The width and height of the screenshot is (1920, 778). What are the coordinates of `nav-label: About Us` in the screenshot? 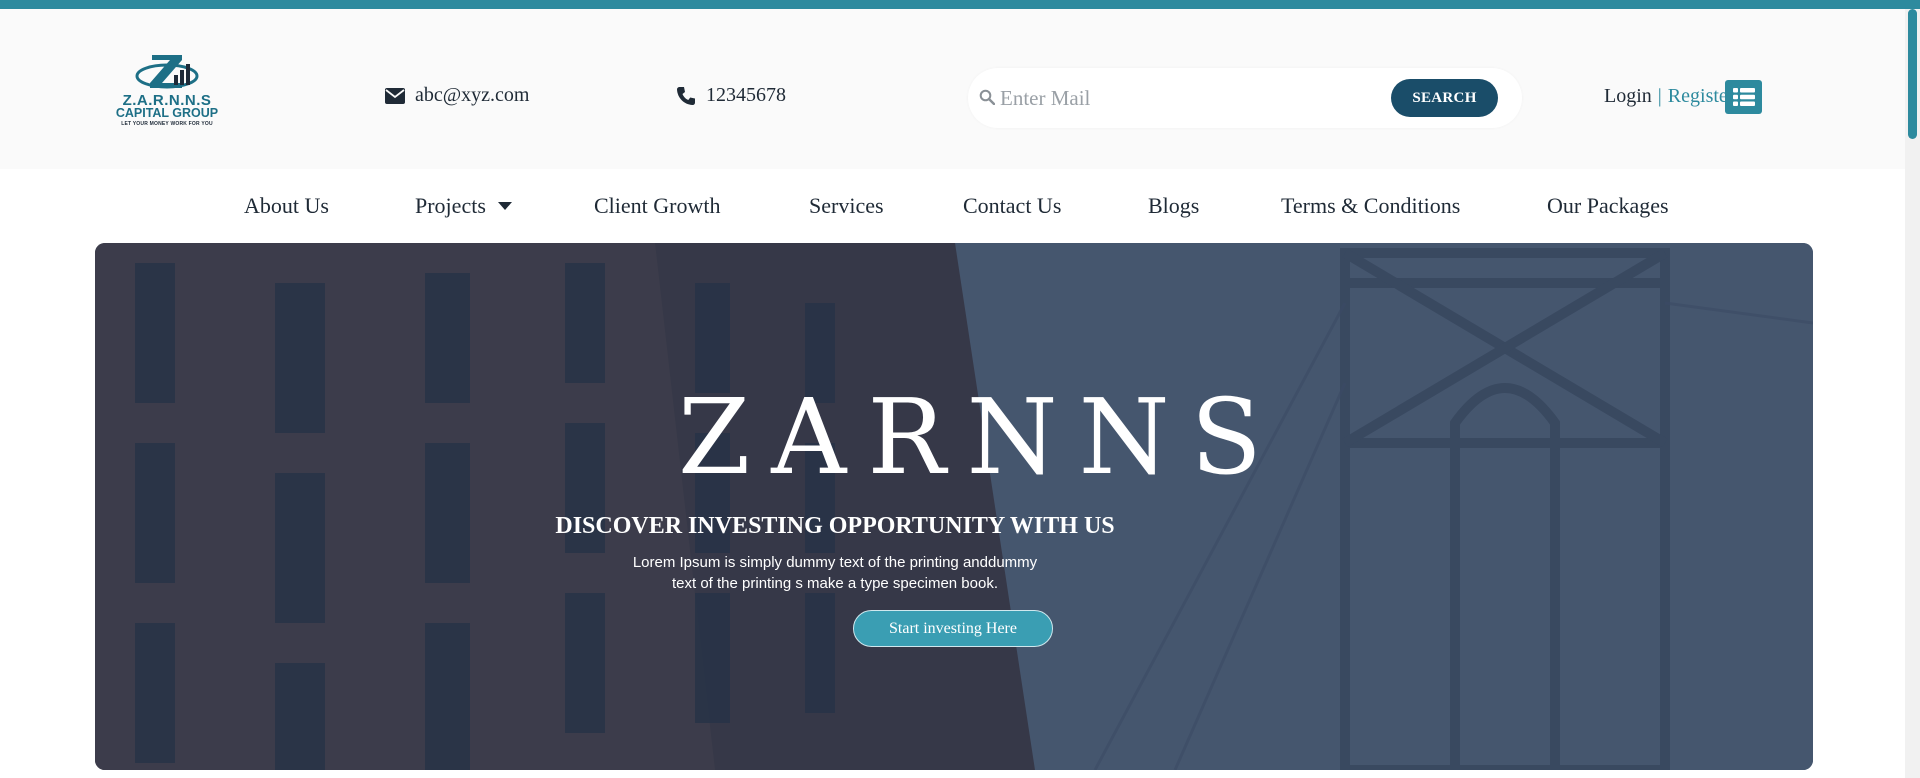 It's located at (286, 205).